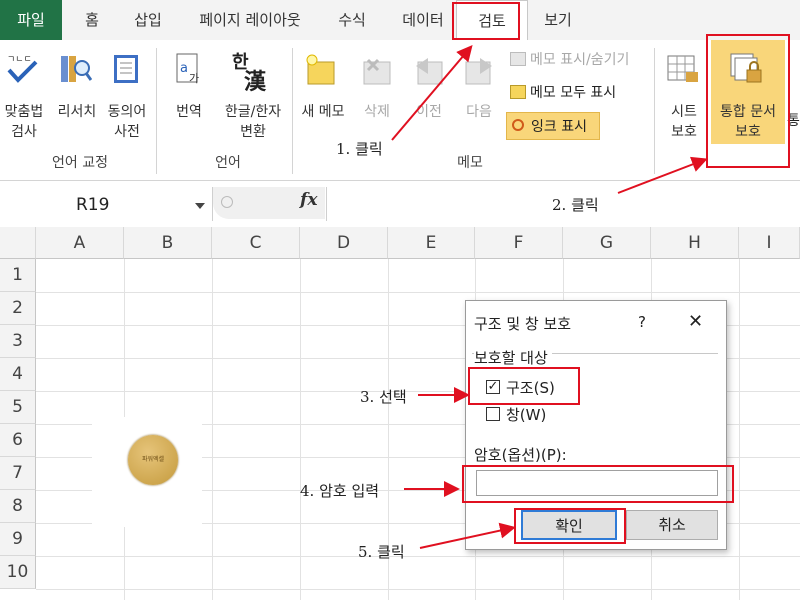 The width and height of the screenshot is (800, 600). Describe the element at coordinates (662, 175) in the screenshot. I see `arrow-step2` at that location.